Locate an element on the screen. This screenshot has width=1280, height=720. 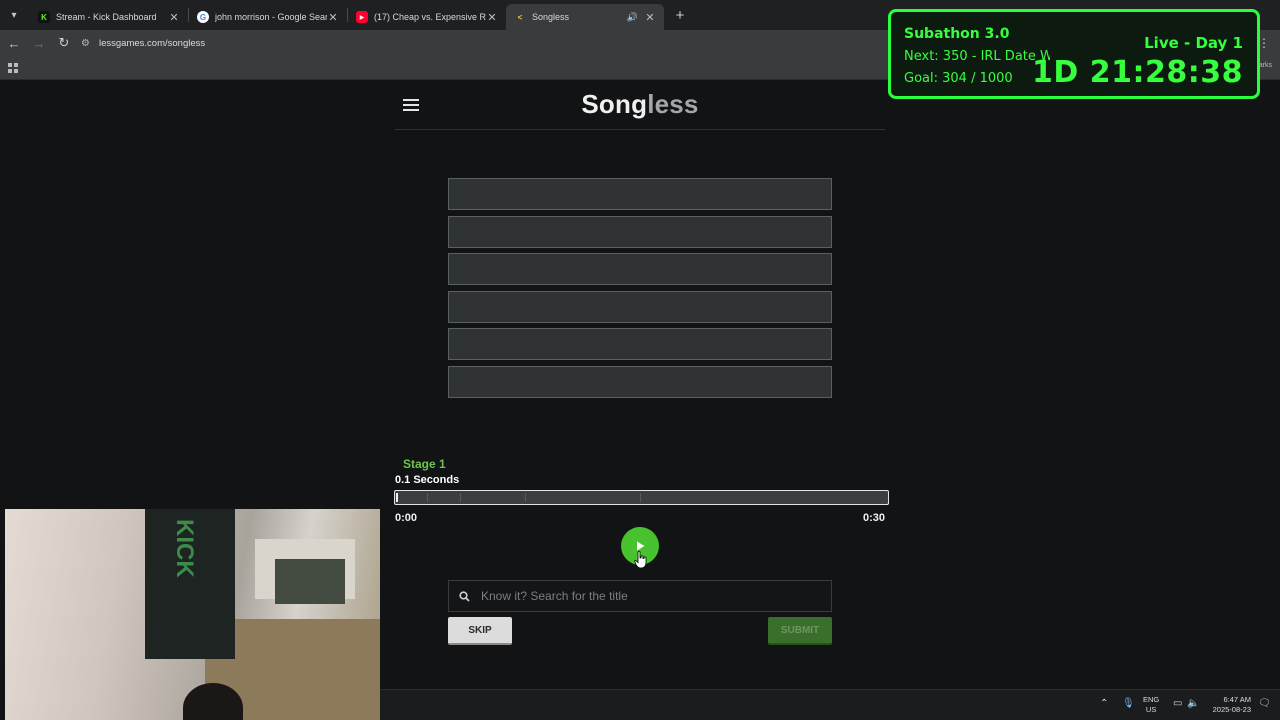
logo-less: less is located at coordinates (673, 104).